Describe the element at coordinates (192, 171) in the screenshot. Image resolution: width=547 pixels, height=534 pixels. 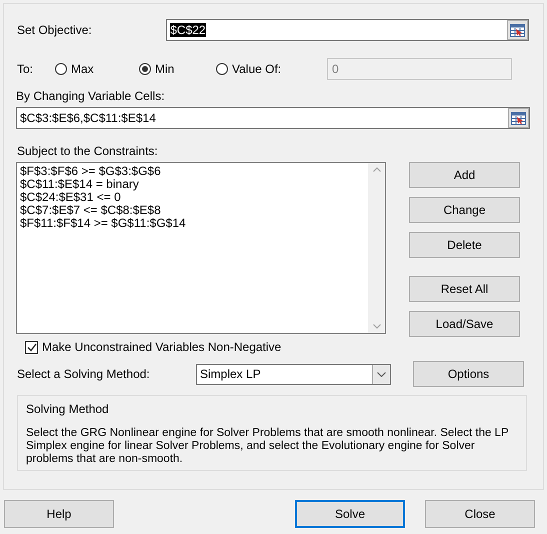
I see `constraint-item: $F$3:$F$6 >= $G$3:$G$6` at that location.